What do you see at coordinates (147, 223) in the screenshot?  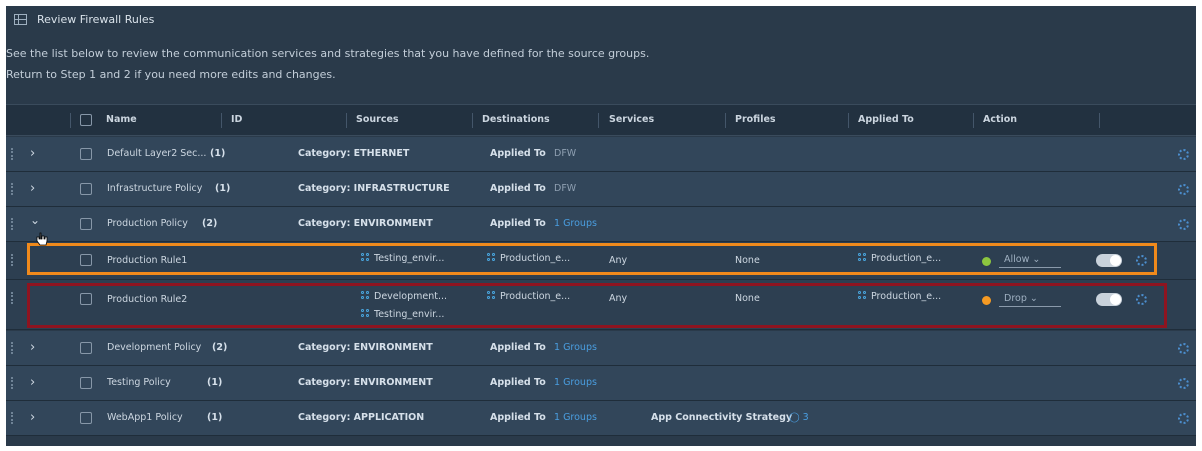 I see `policy-name: Production Policy` at bounding box center [147, 223].